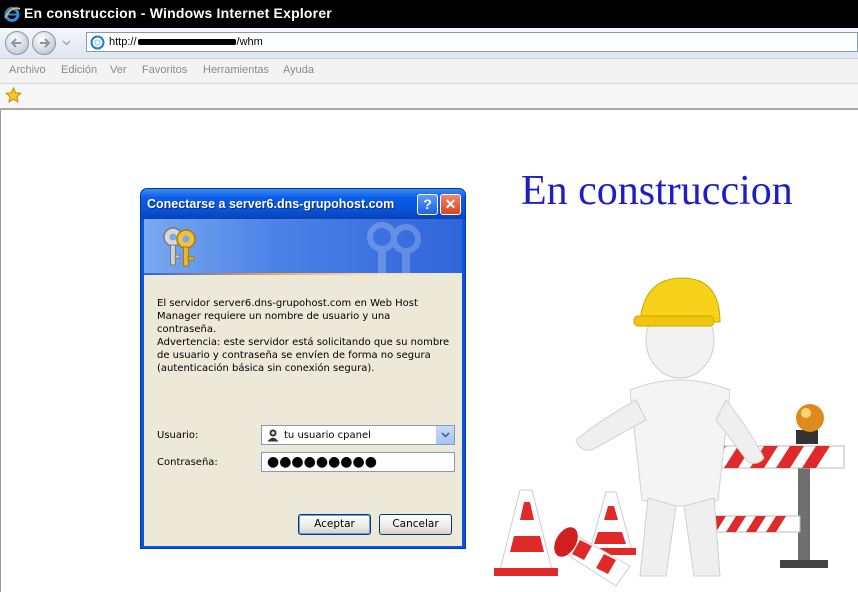 The height and width of the screenshot is (592, 858). I want to click on close-button: ✕, so click(450, 204).